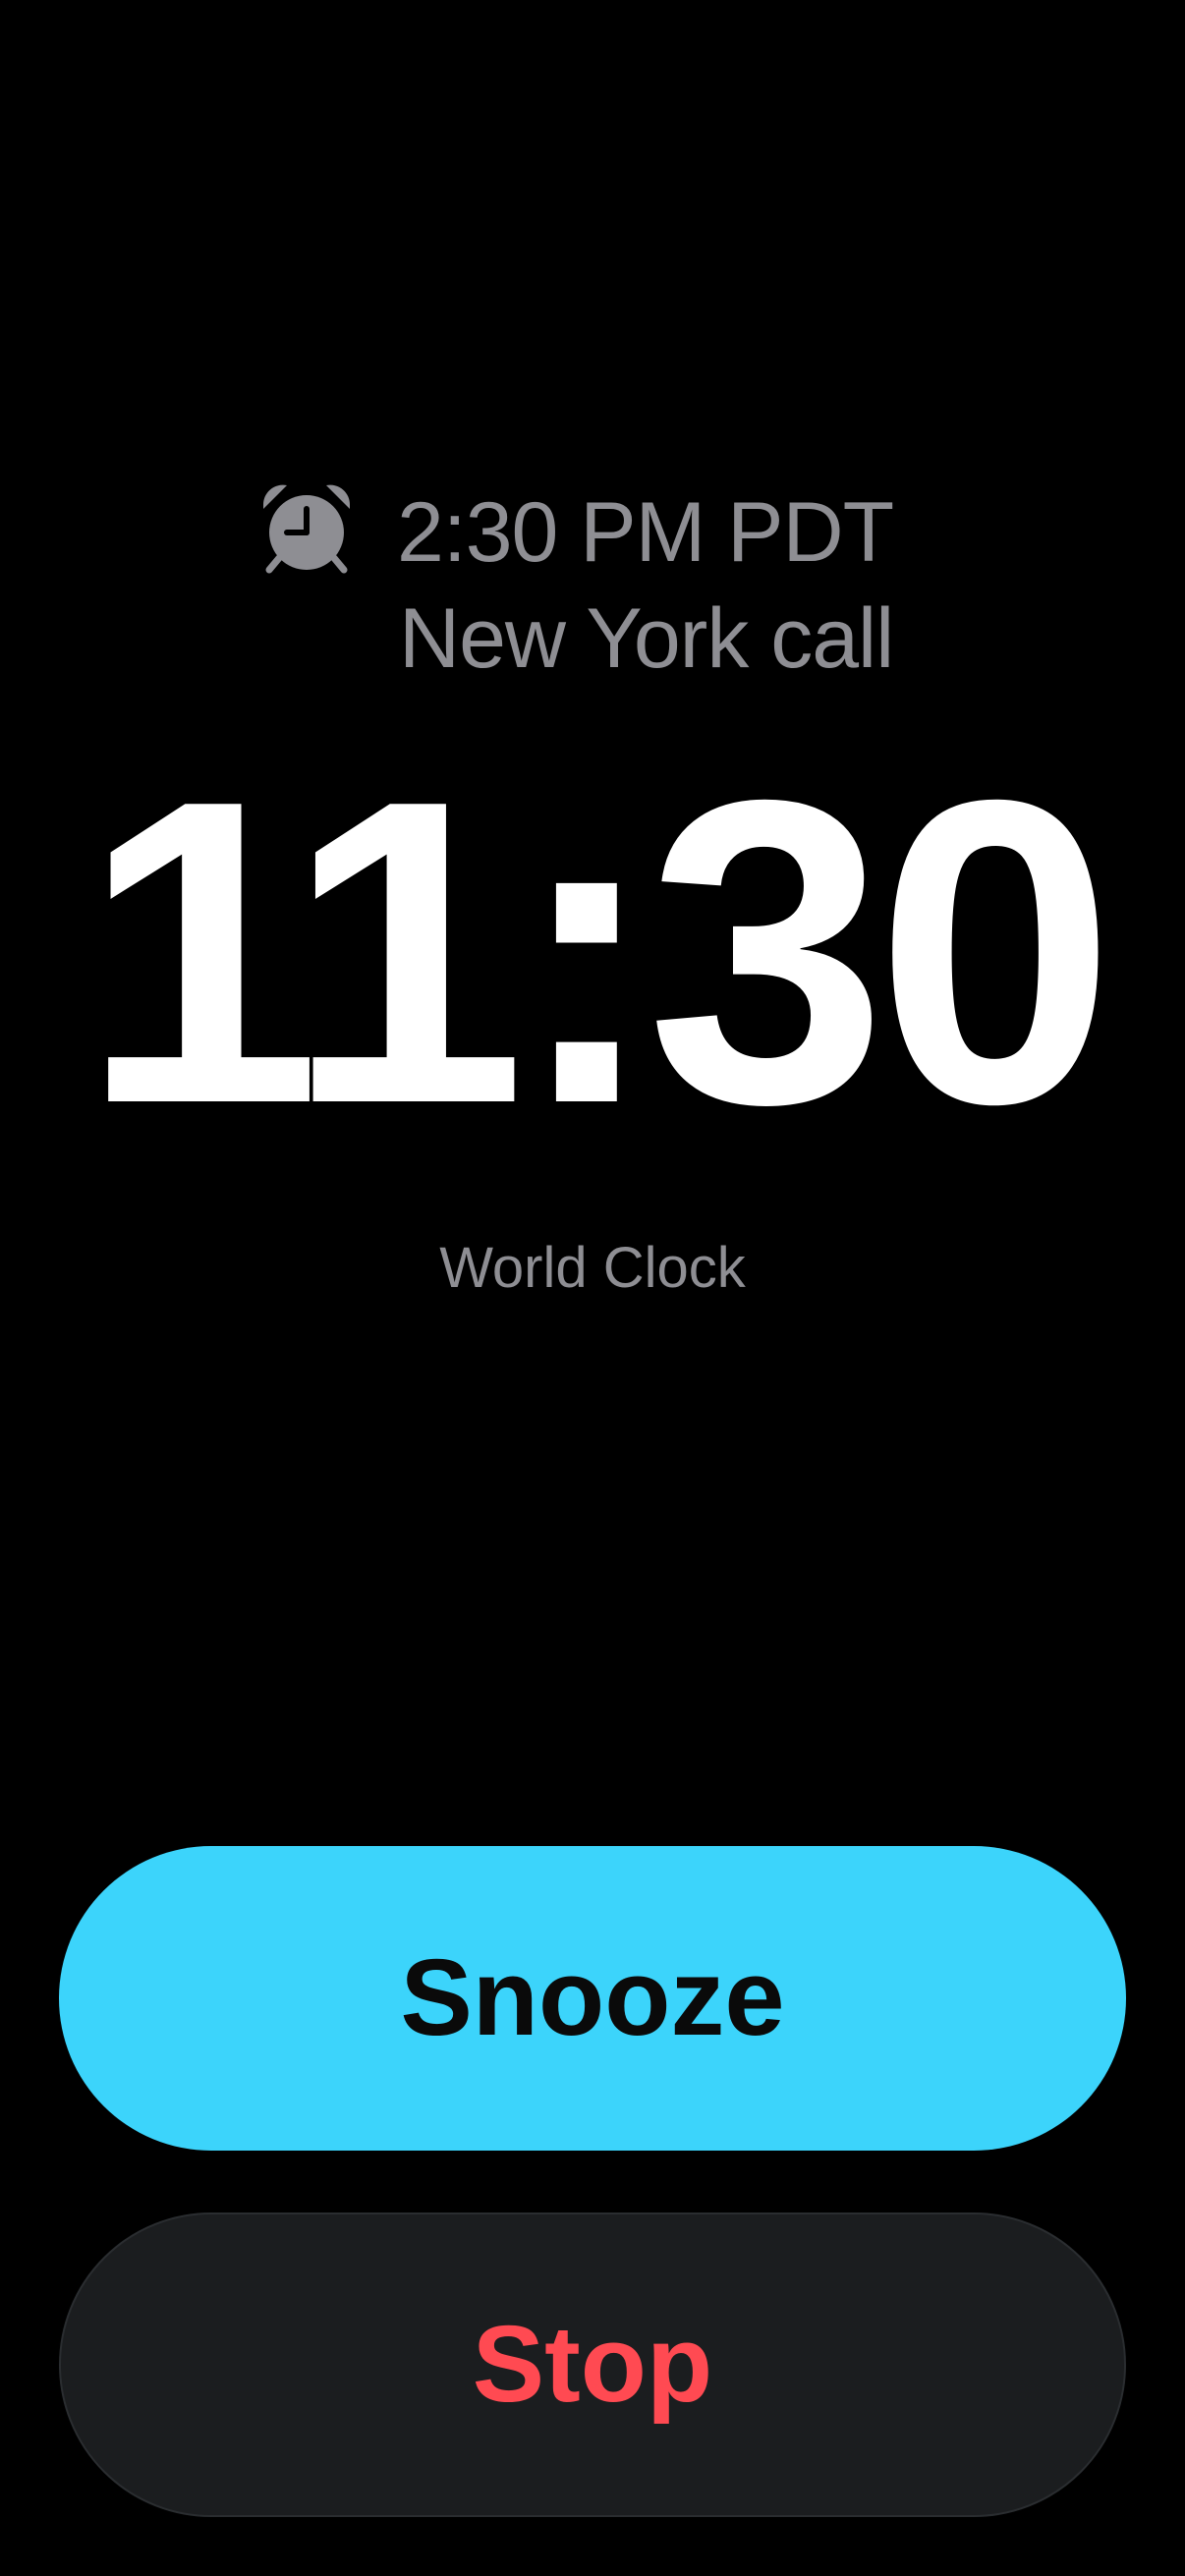 Image resolution: width=1185 pixels, height=2576 pixels. What do you see at coordinates (647, 638) in the screenshot?
I see `alarm-label: New York call` at bounding box center [647, 638].